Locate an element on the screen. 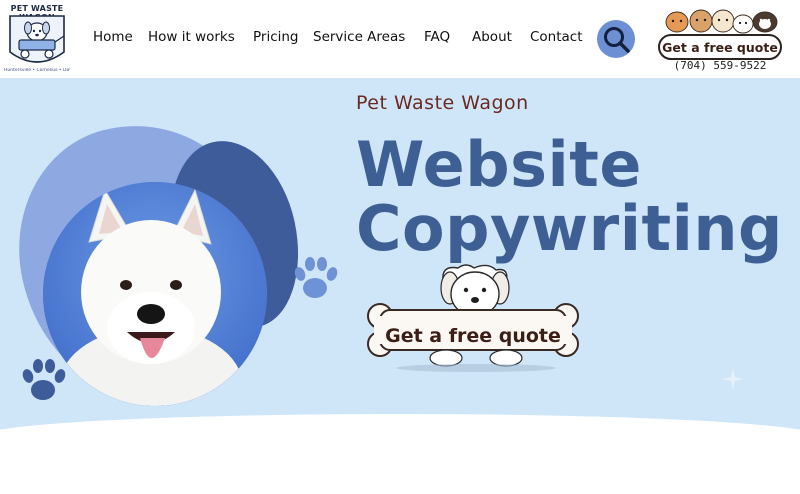  header-quote-block: Get a free quote (704) 559-9522 is located at coordinates (720, 39).